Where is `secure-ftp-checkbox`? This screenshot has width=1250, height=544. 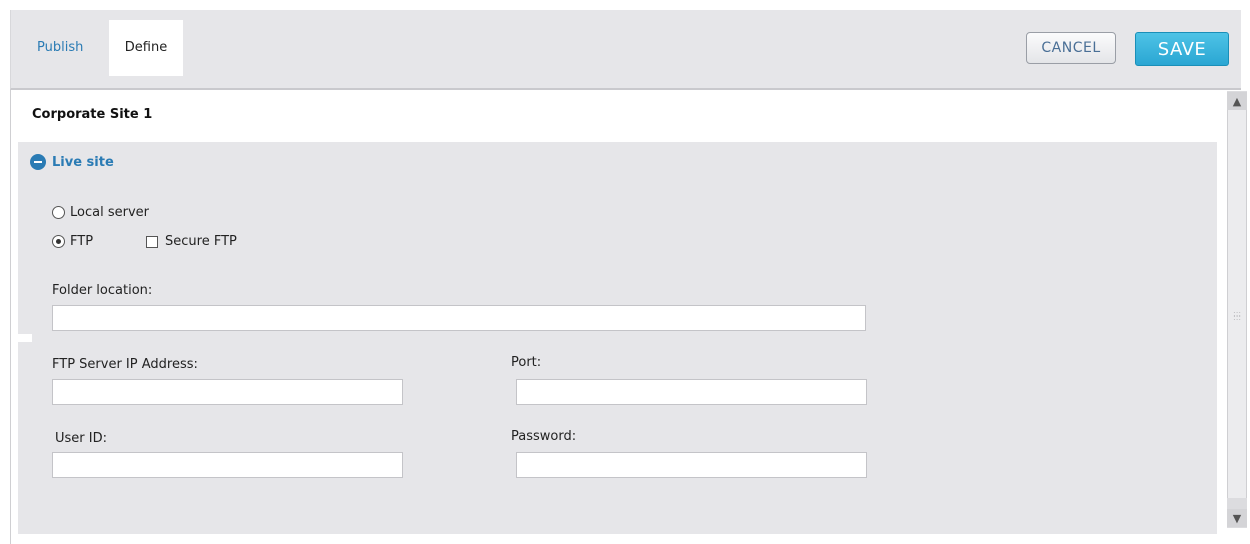
secure-ftp-checkbox is located at coordinates (152, 241).